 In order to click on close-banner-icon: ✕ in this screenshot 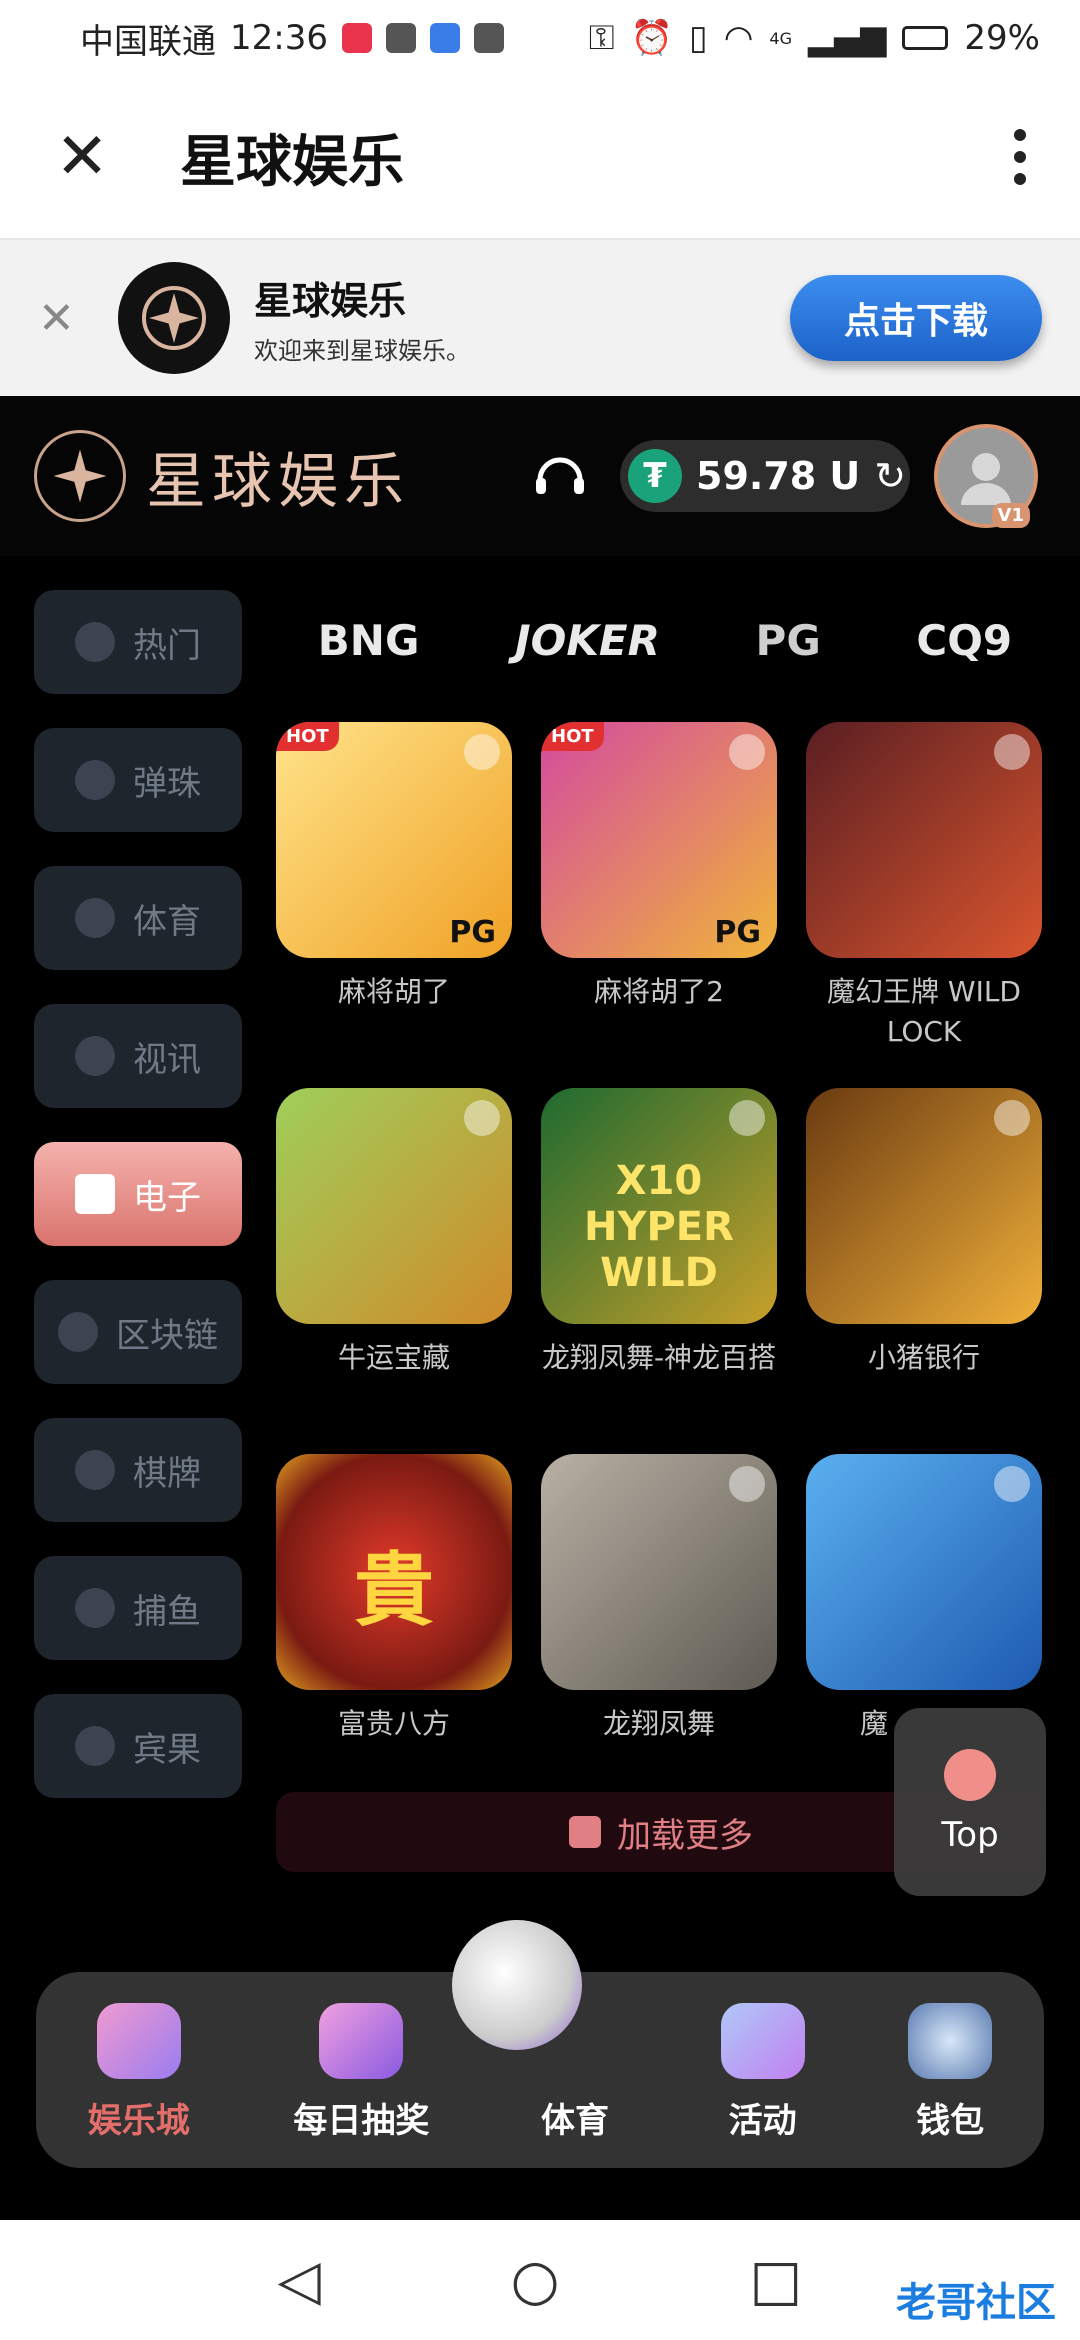, I will do `click(60, 318)`.